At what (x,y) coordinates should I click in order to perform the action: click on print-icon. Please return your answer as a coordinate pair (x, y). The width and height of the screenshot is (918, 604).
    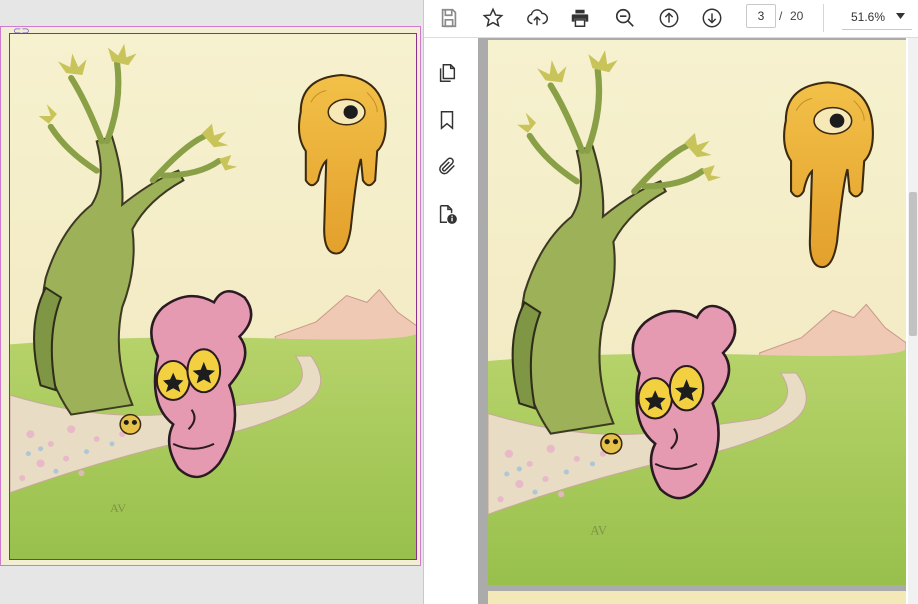
    Looking at the image, I should click on (580, 18).